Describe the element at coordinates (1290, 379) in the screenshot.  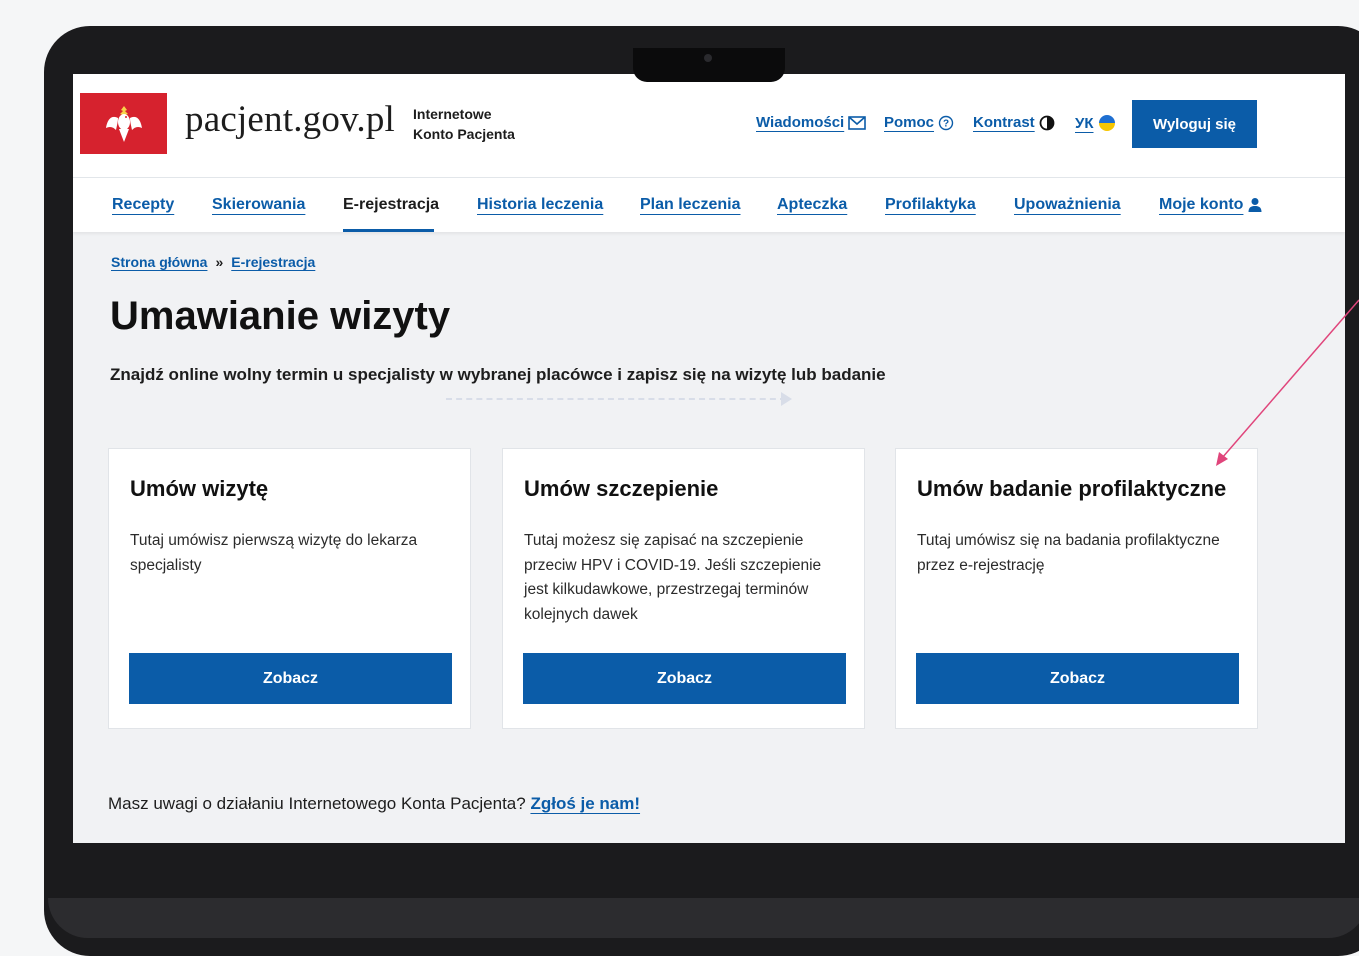
I see `annotation-arrow-line` at that location.